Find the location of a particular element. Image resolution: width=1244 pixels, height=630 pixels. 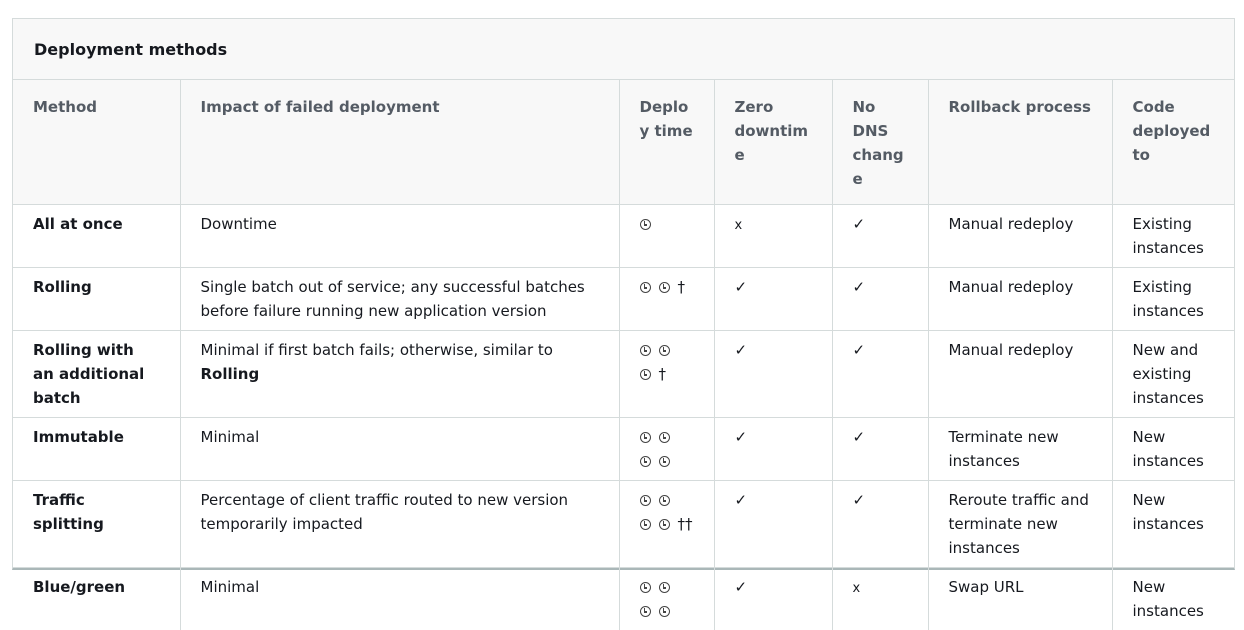

code-deployed-to-cell: New and existing instances is located at coordinates (1173, 374).